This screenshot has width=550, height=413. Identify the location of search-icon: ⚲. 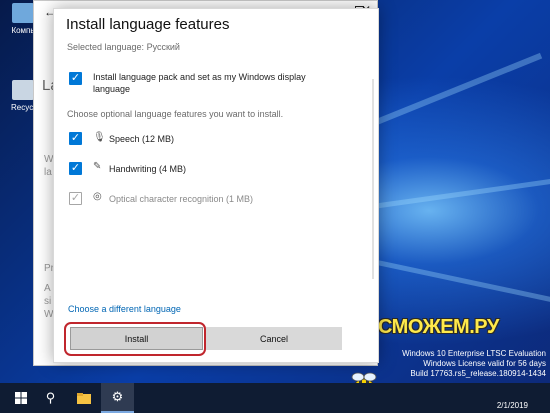
(50, 398).